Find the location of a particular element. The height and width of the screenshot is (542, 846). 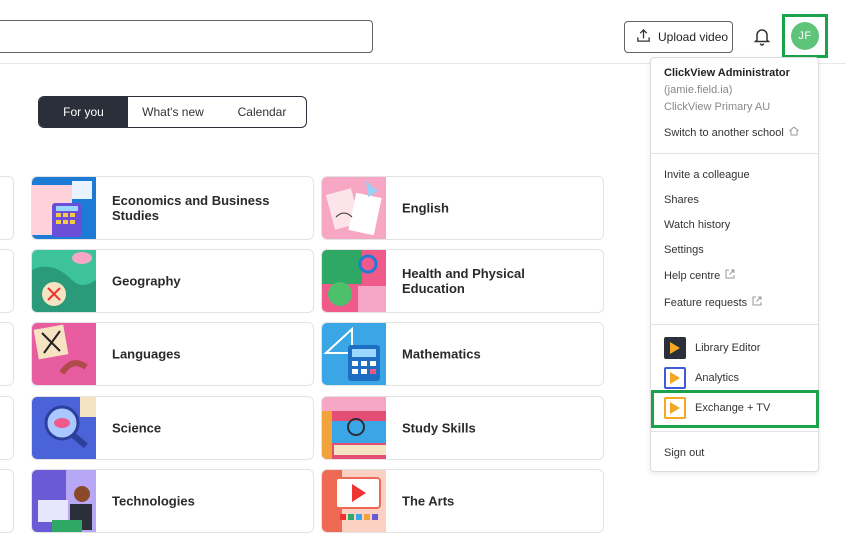

menu-app-library-editor: Library Editor is located at coordinates (712, 348).